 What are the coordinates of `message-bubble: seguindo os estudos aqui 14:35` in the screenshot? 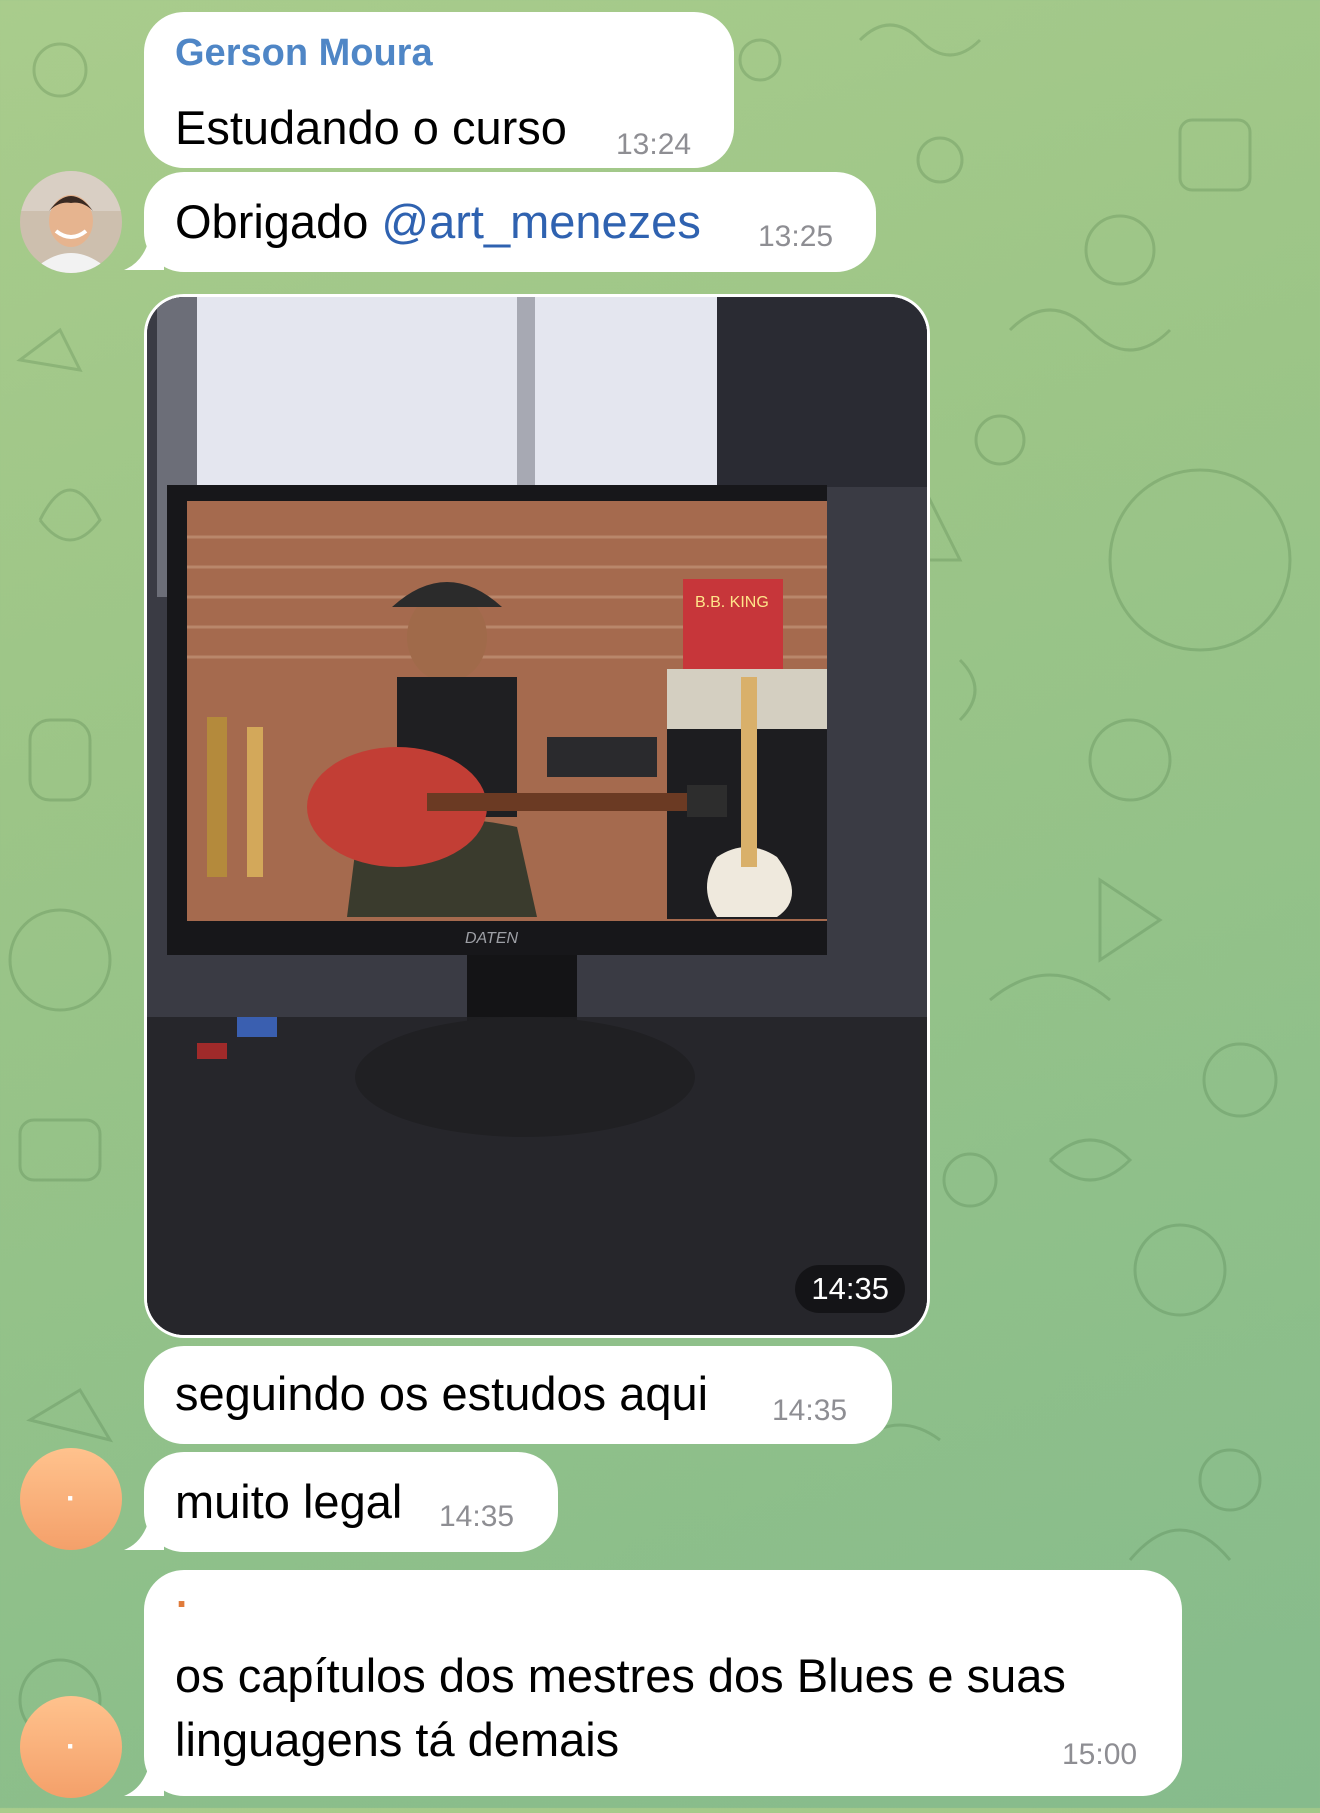 It's located at (518, 1395).